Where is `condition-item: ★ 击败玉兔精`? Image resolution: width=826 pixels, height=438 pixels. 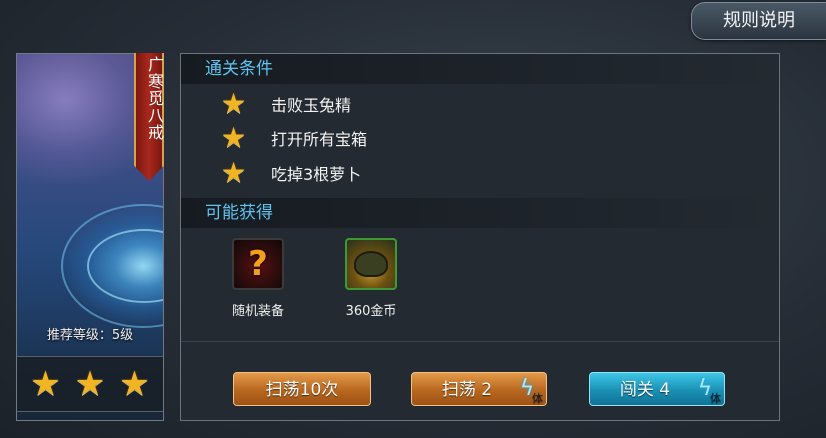 condition-item: ★ 击败玉兔精 is located at coordinates (286, 104).